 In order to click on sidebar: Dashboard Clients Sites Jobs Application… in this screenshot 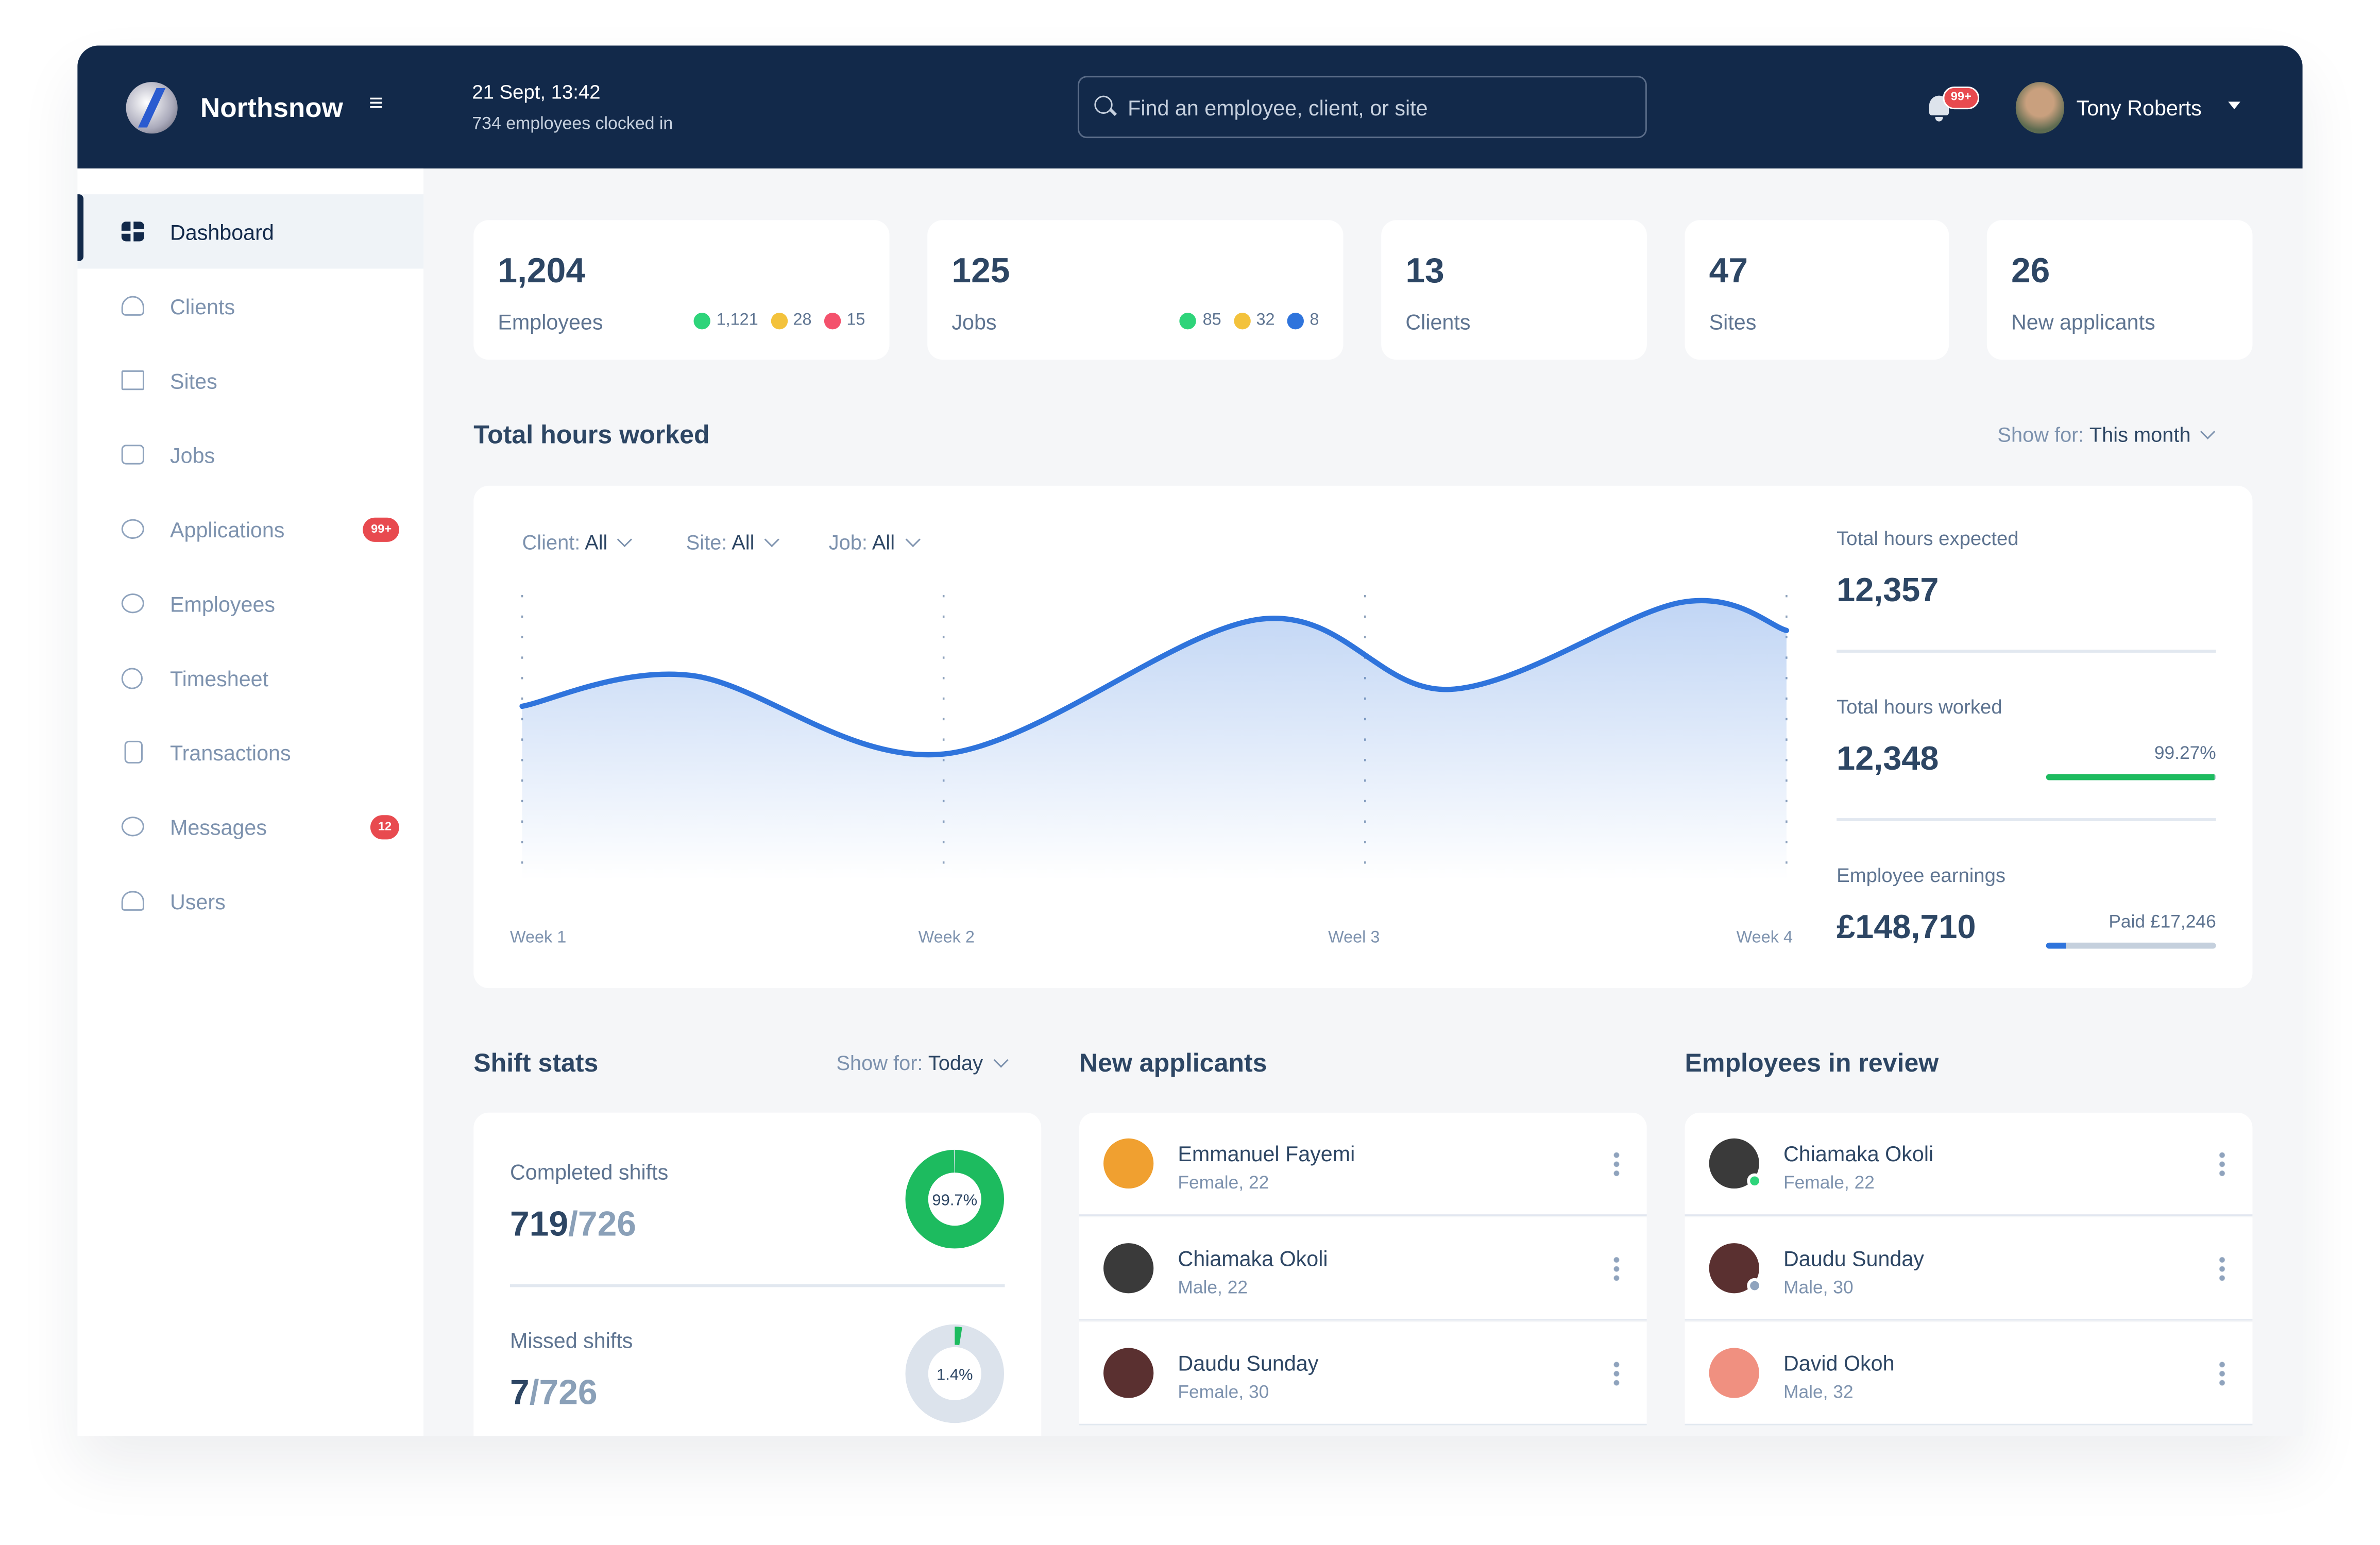, I will do `click(250, 802)`.